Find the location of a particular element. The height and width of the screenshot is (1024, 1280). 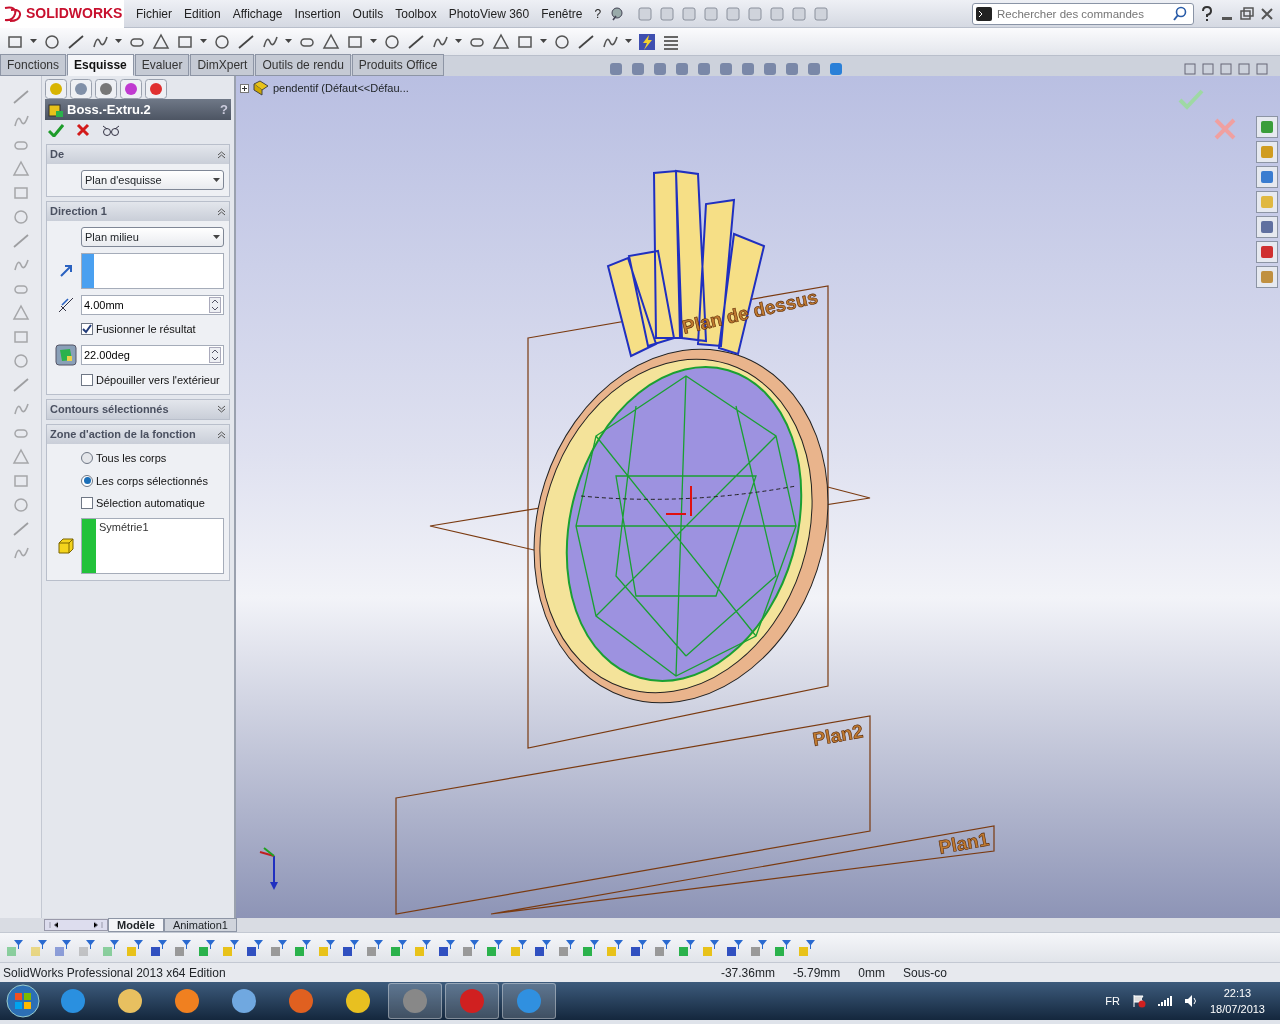

command-tab: Outils de rendu is located at coordinates (303, 65).